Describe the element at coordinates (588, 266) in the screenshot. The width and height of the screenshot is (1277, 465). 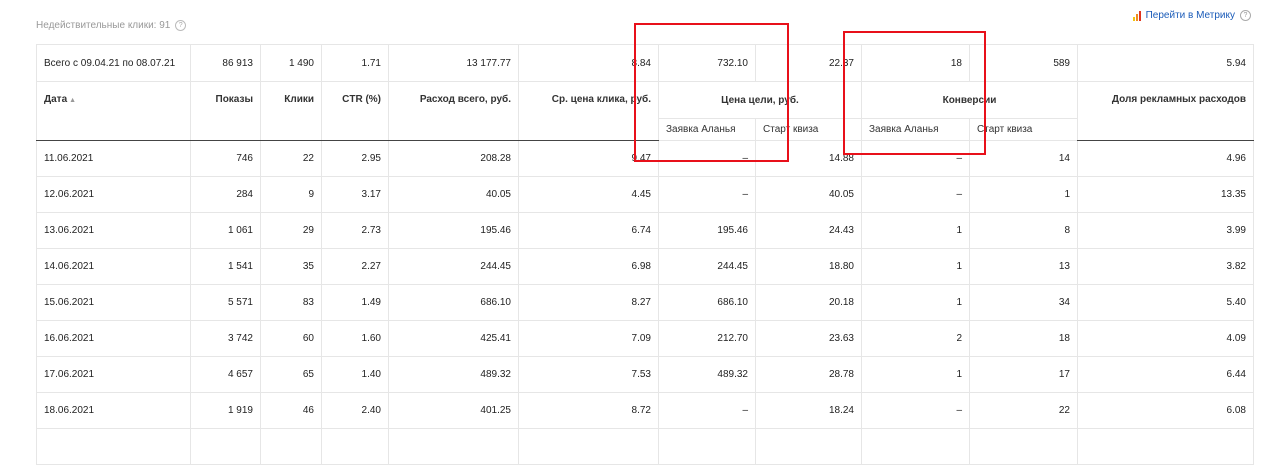
I see `value-cell: 6.98` at that location.